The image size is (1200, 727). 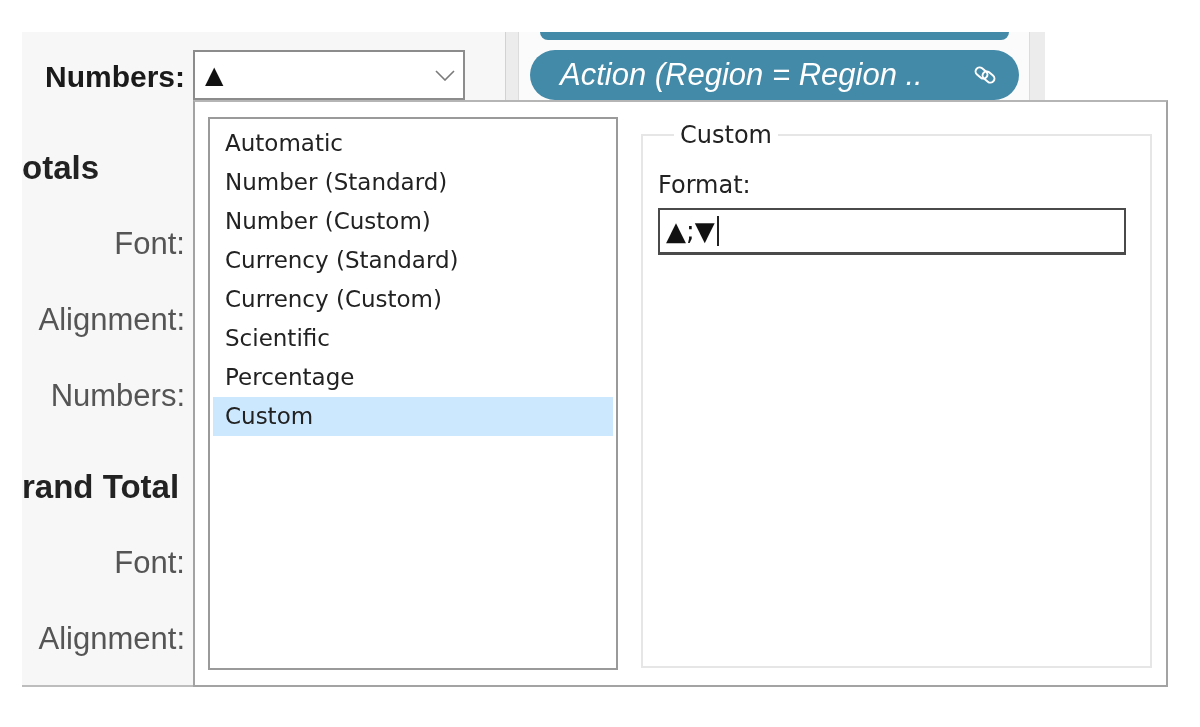 What do you see at coordinates (774, 75) in the screenshot?
I see `action-pill: Action (Region = Region ..` at bounding box center [774, 75].